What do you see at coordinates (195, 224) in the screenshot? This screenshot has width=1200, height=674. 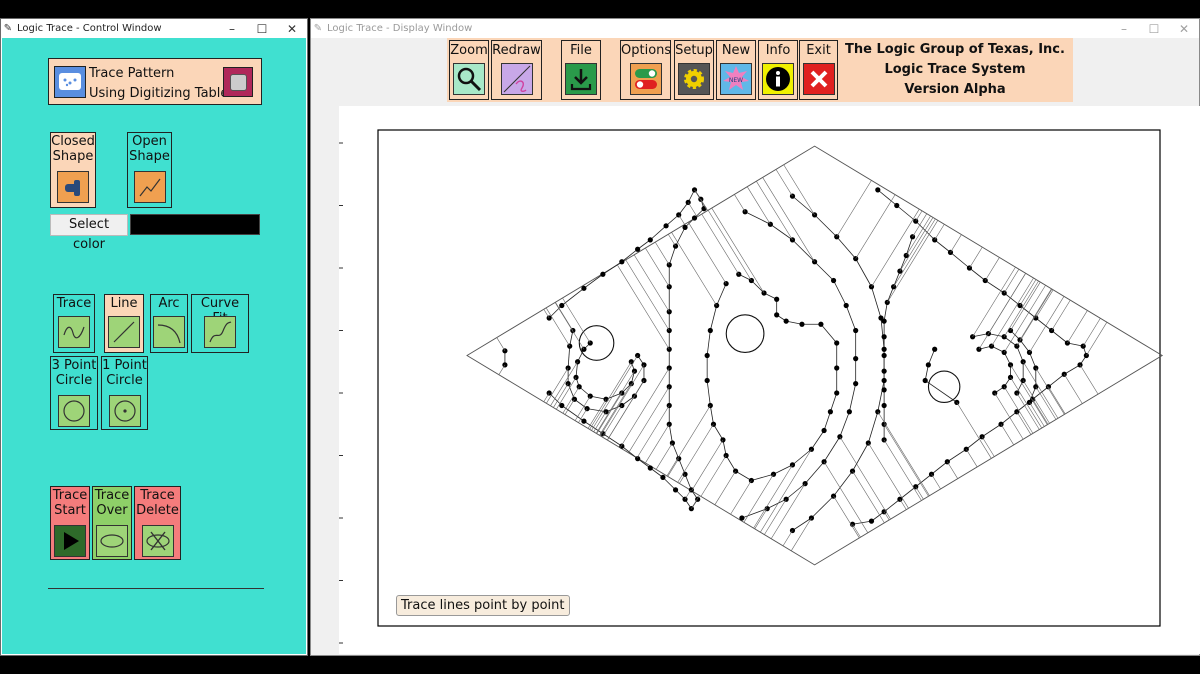 I see `selected-color-swatch` at bounding box center [195, 224].